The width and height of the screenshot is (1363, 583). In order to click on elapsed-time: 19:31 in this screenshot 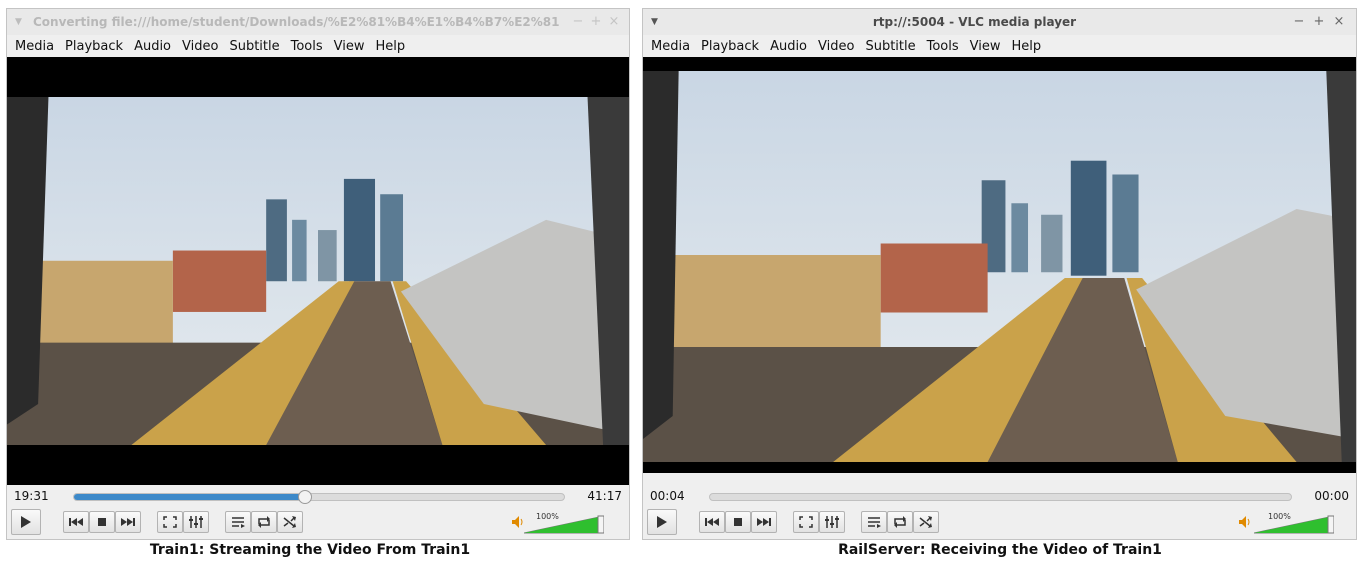, I will do `click(31, 496)`.